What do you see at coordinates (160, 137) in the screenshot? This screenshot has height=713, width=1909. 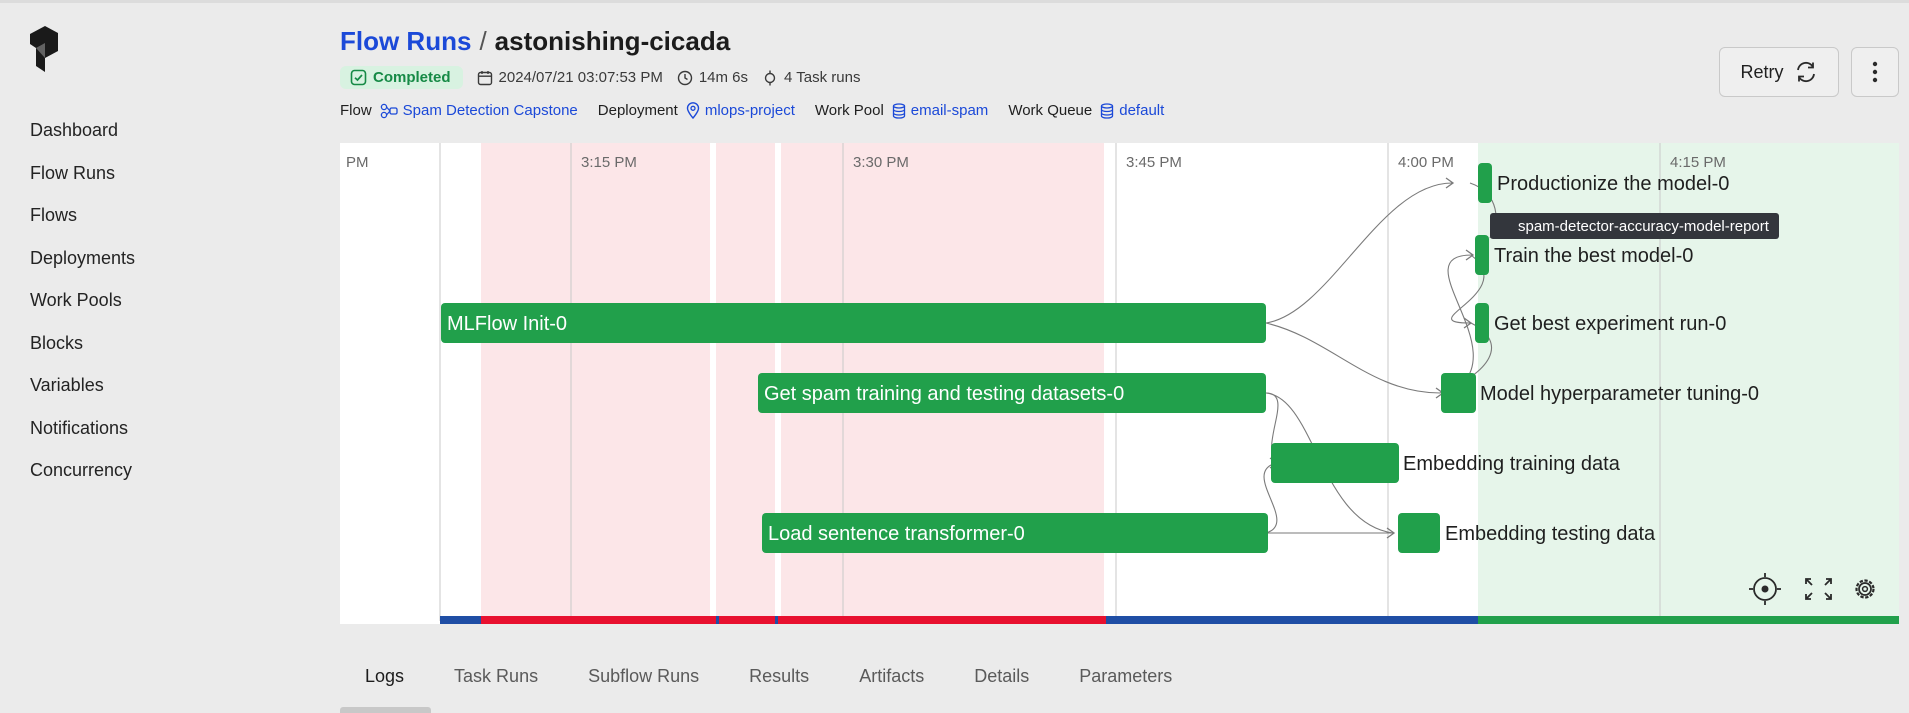 I see `sidebar-item-dashboard: Dashboard` at bounding box center [160, 137].